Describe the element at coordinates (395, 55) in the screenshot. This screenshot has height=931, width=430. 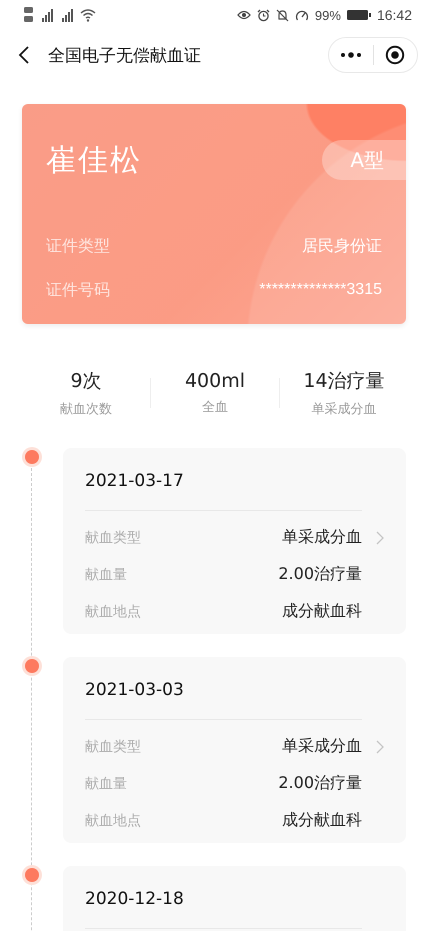
I see `target-icon` at that location.